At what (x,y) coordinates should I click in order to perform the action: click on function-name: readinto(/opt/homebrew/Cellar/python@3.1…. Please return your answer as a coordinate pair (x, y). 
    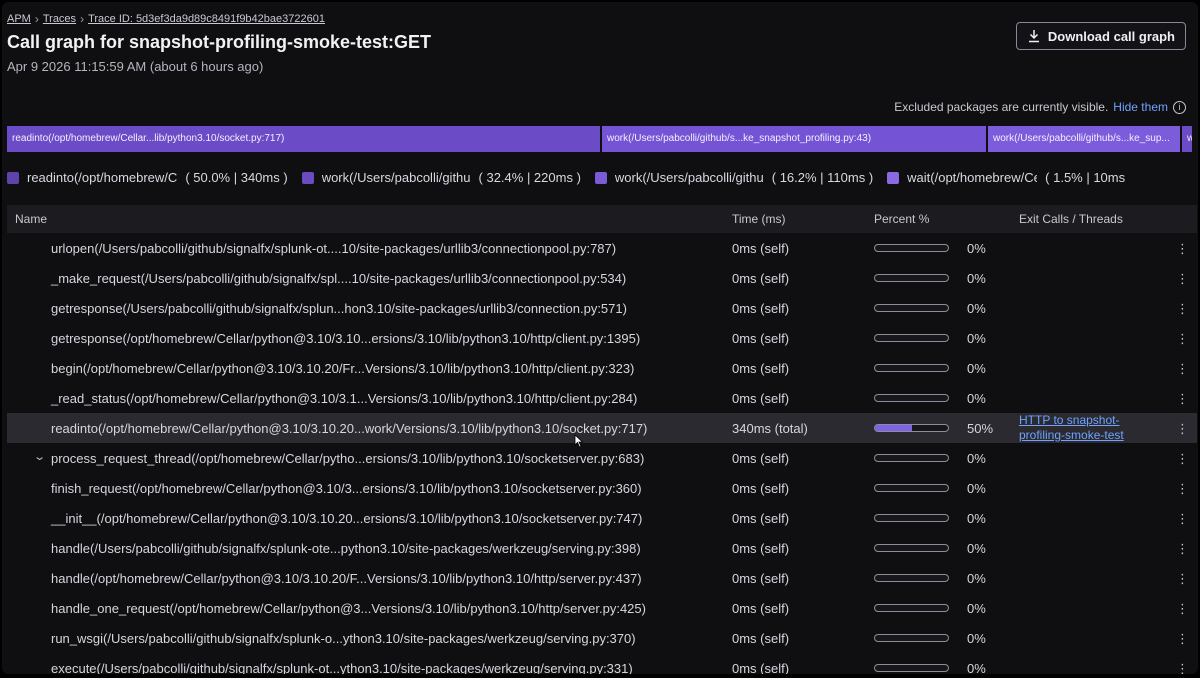
    Looking at the image, I should click on (349, 428).